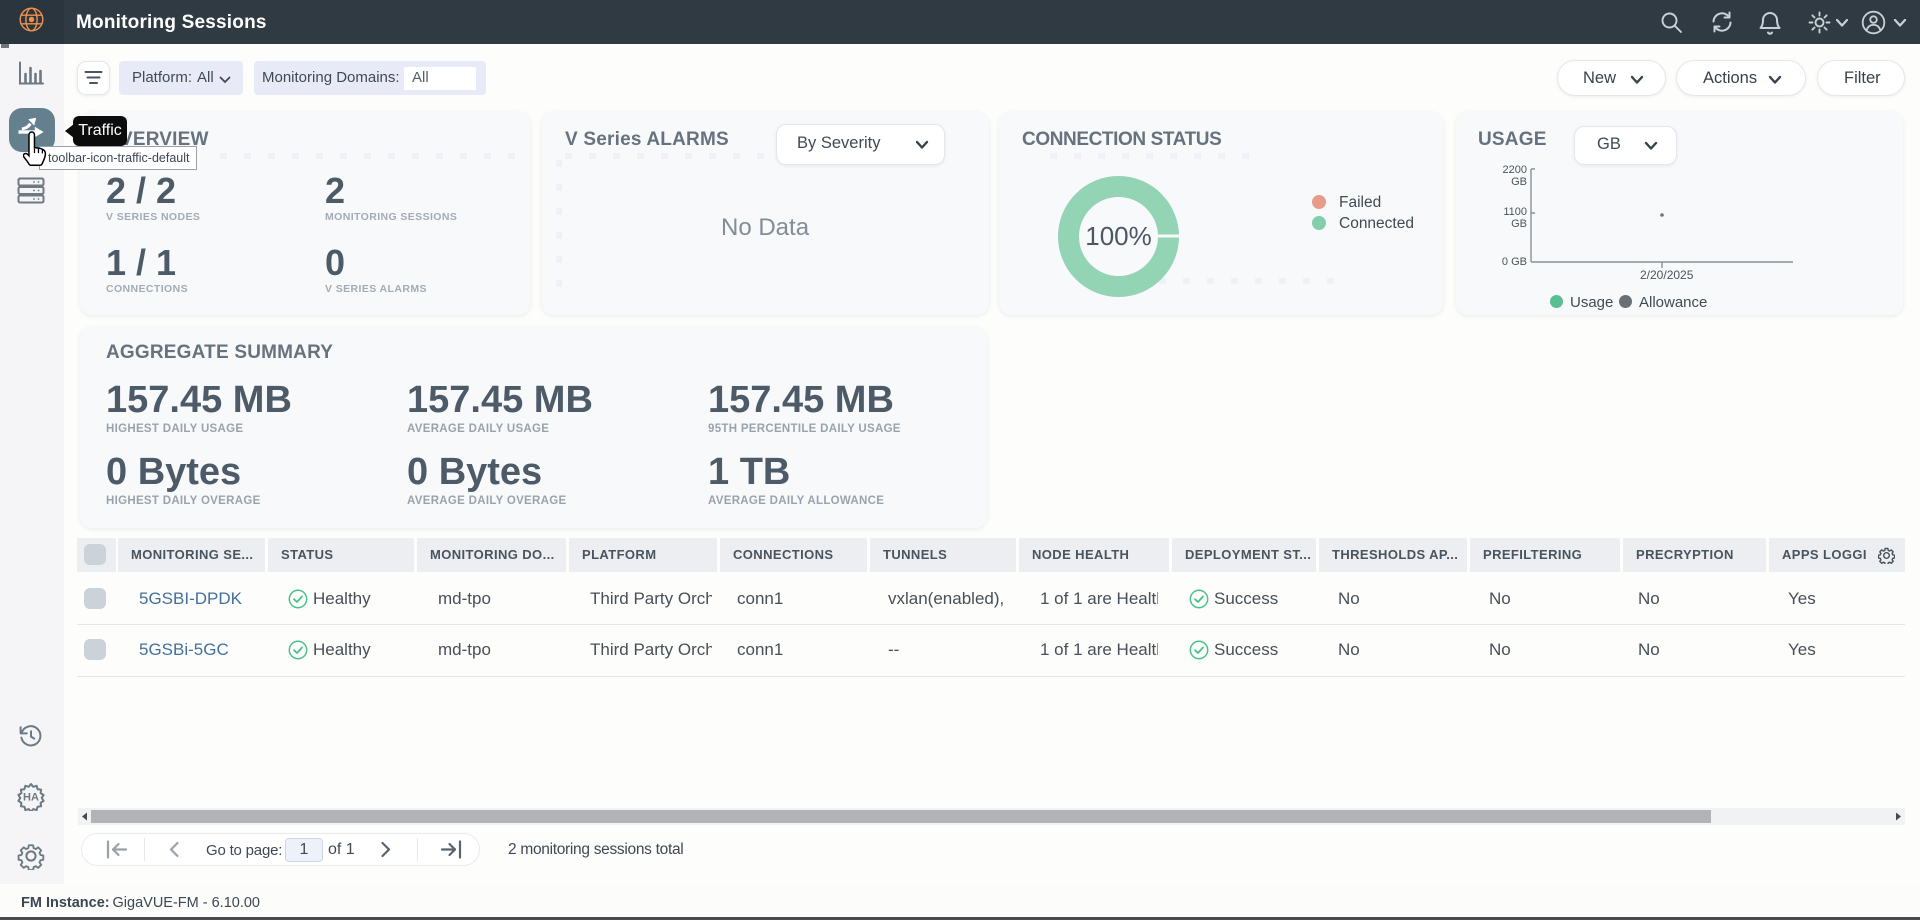 This screenshot has height=920, width=1920. I want to click on svg-text: 100%, so click(1118, 236).